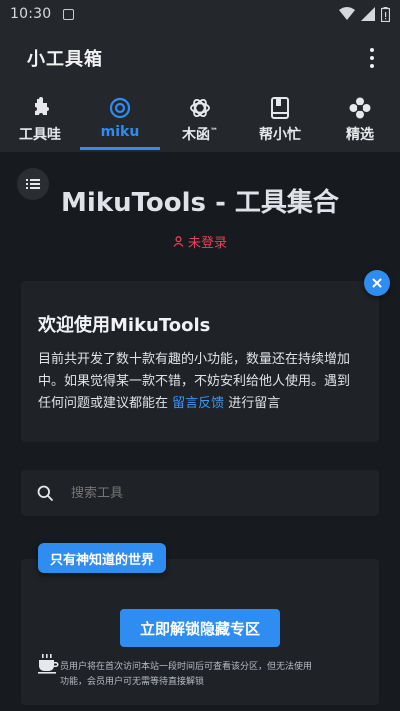 The width and height of the screenshot is (400, 711). I want to click on tab-label: 精选, so click(360, 135).